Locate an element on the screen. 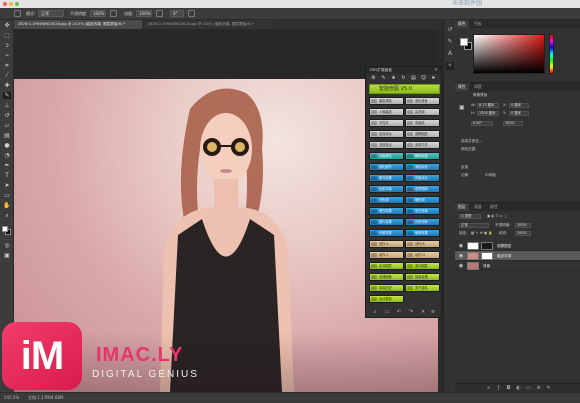  plugin-panel-header: DR5扩展面板 × is located at coordinates (403, 70).